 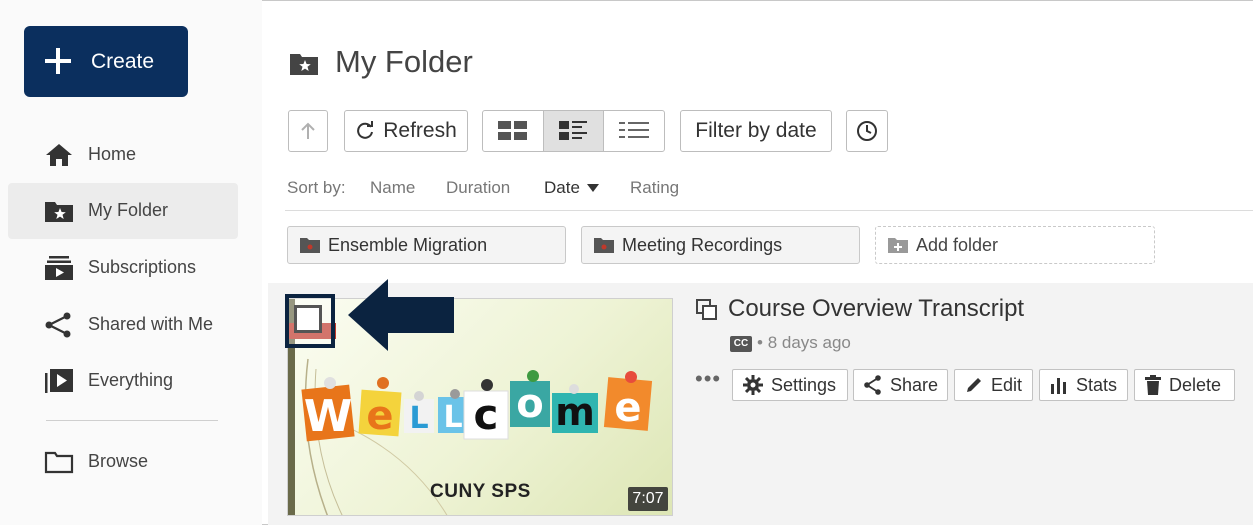 I want to click on media-title: Course Overview Transcript, so click(x=876, y=309).